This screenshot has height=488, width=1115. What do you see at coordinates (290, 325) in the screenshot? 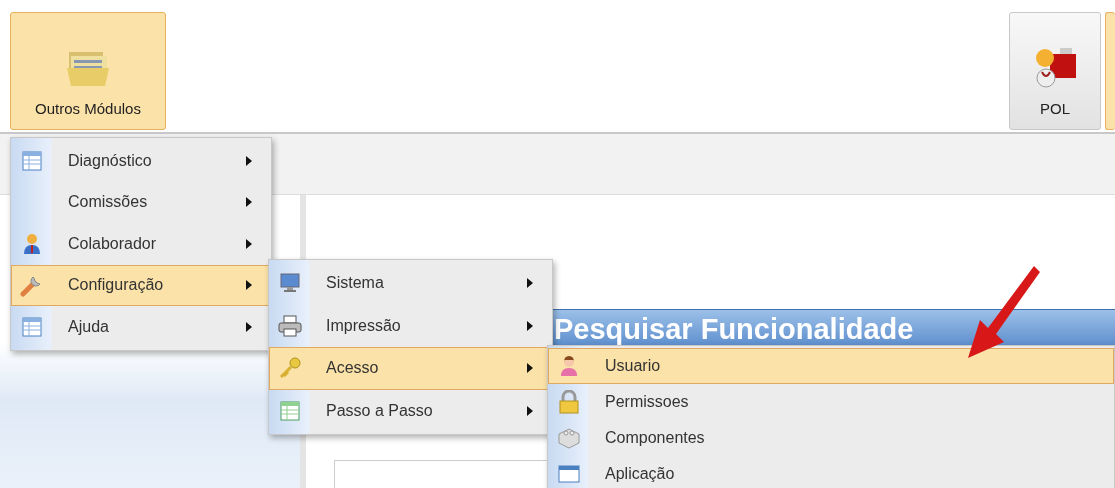
I see `printer-icon` at bounding box center [290, 325].